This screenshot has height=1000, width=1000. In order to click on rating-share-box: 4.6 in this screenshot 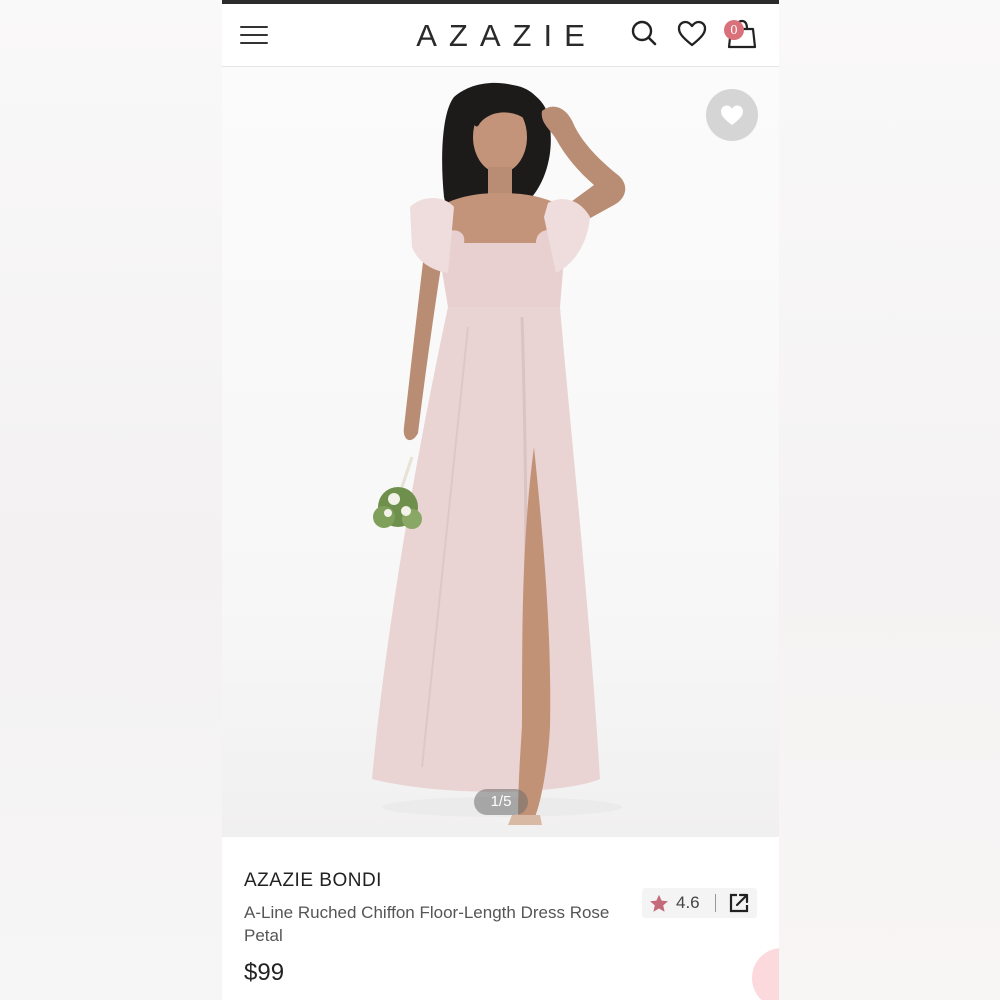, I will do `click(699, 903)`.